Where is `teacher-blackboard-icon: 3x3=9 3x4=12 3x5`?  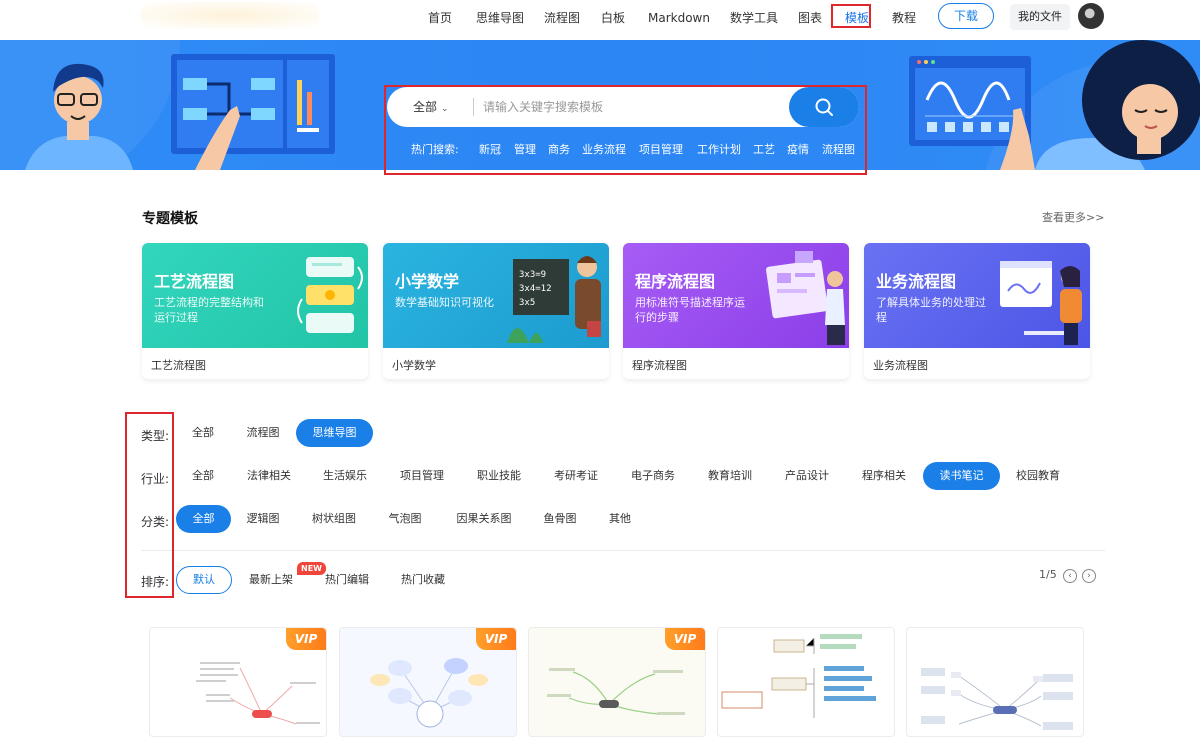 teacher-blackboard-icon: 3x3=9 3x4=12 3x5 is located at coordinates (554, 299).